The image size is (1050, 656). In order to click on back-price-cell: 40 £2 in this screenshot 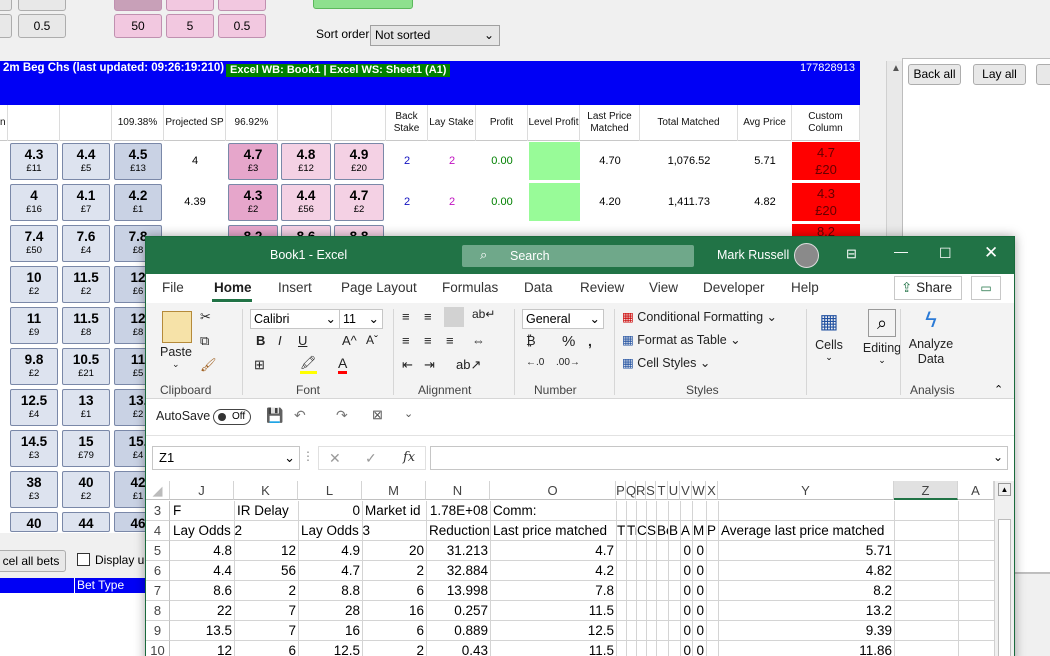, I will do `click(86, 489)`.